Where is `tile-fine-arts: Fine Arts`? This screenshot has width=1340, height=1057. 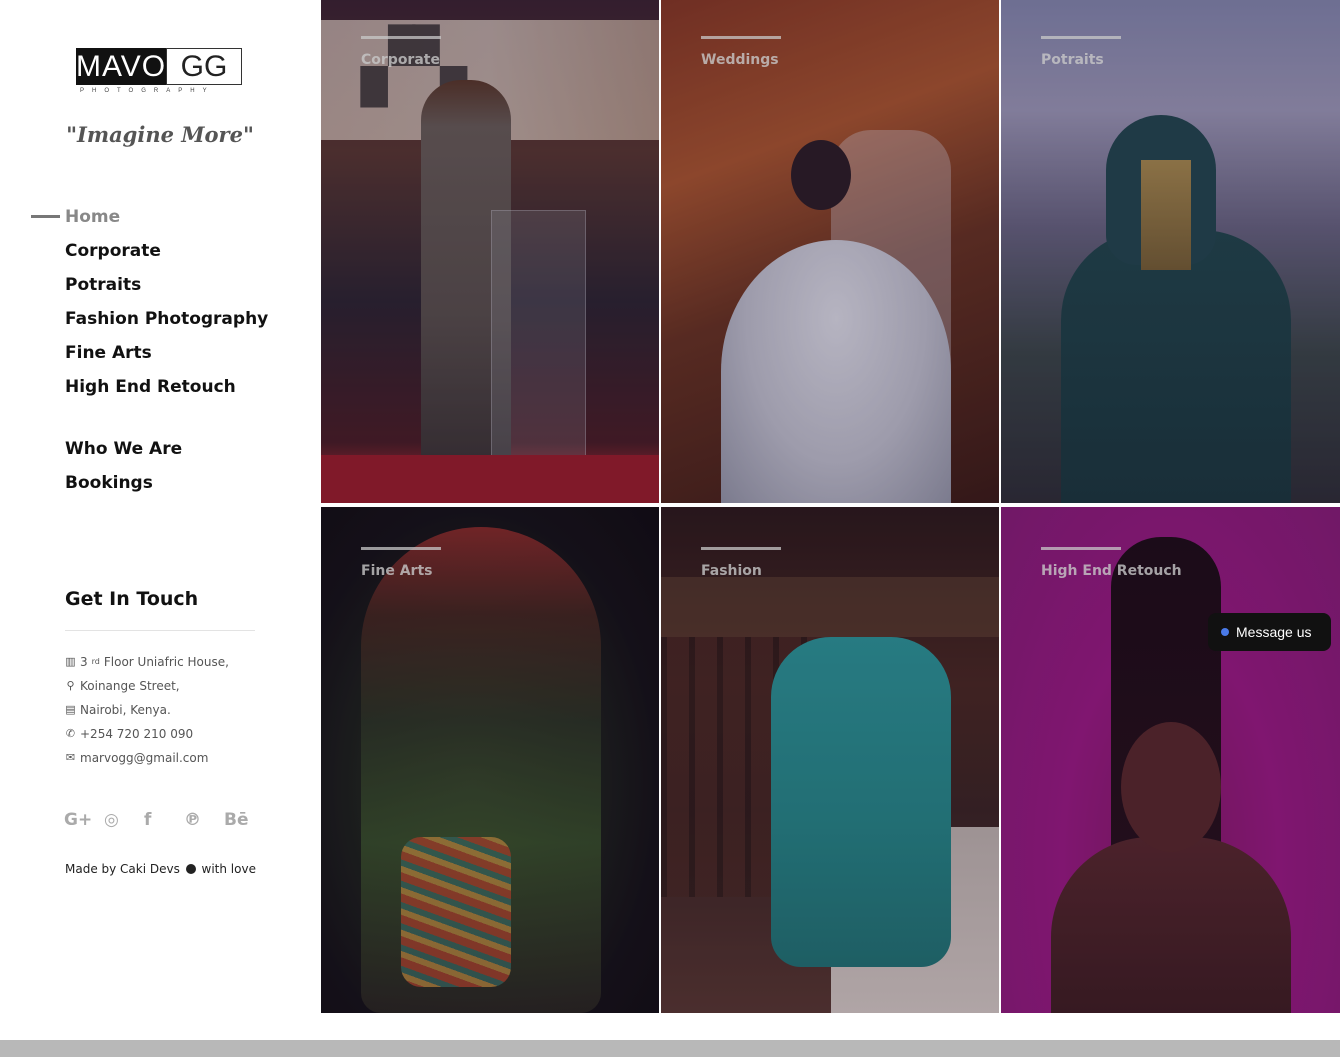 tile-fine-arts: Fine Arts is located at coordinates (490, 760).